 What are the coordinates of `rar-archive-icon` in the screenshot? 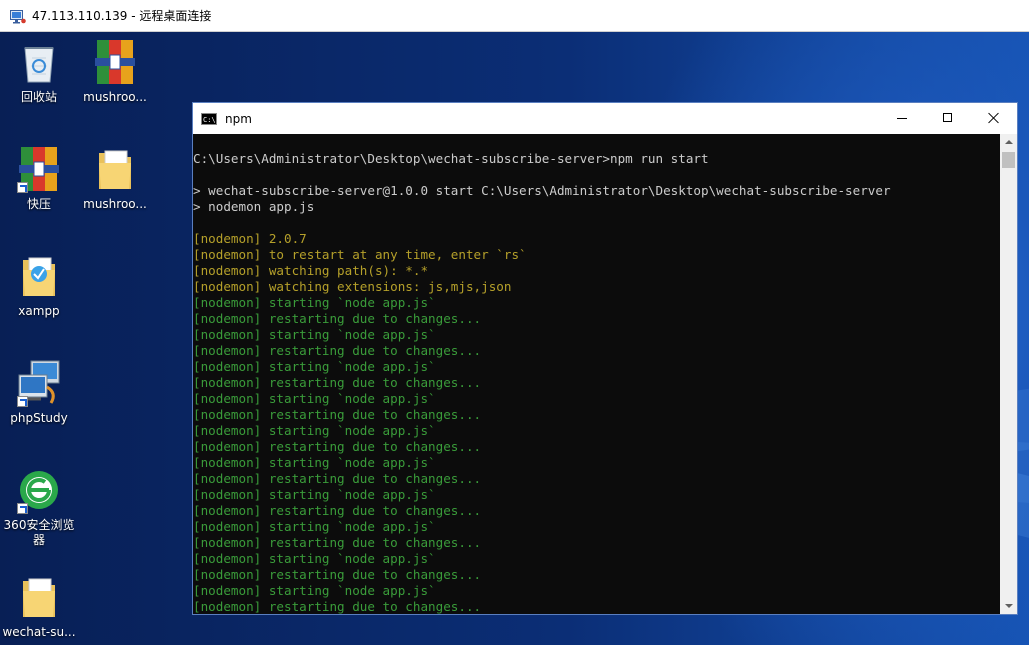 It's located at (115, 62).